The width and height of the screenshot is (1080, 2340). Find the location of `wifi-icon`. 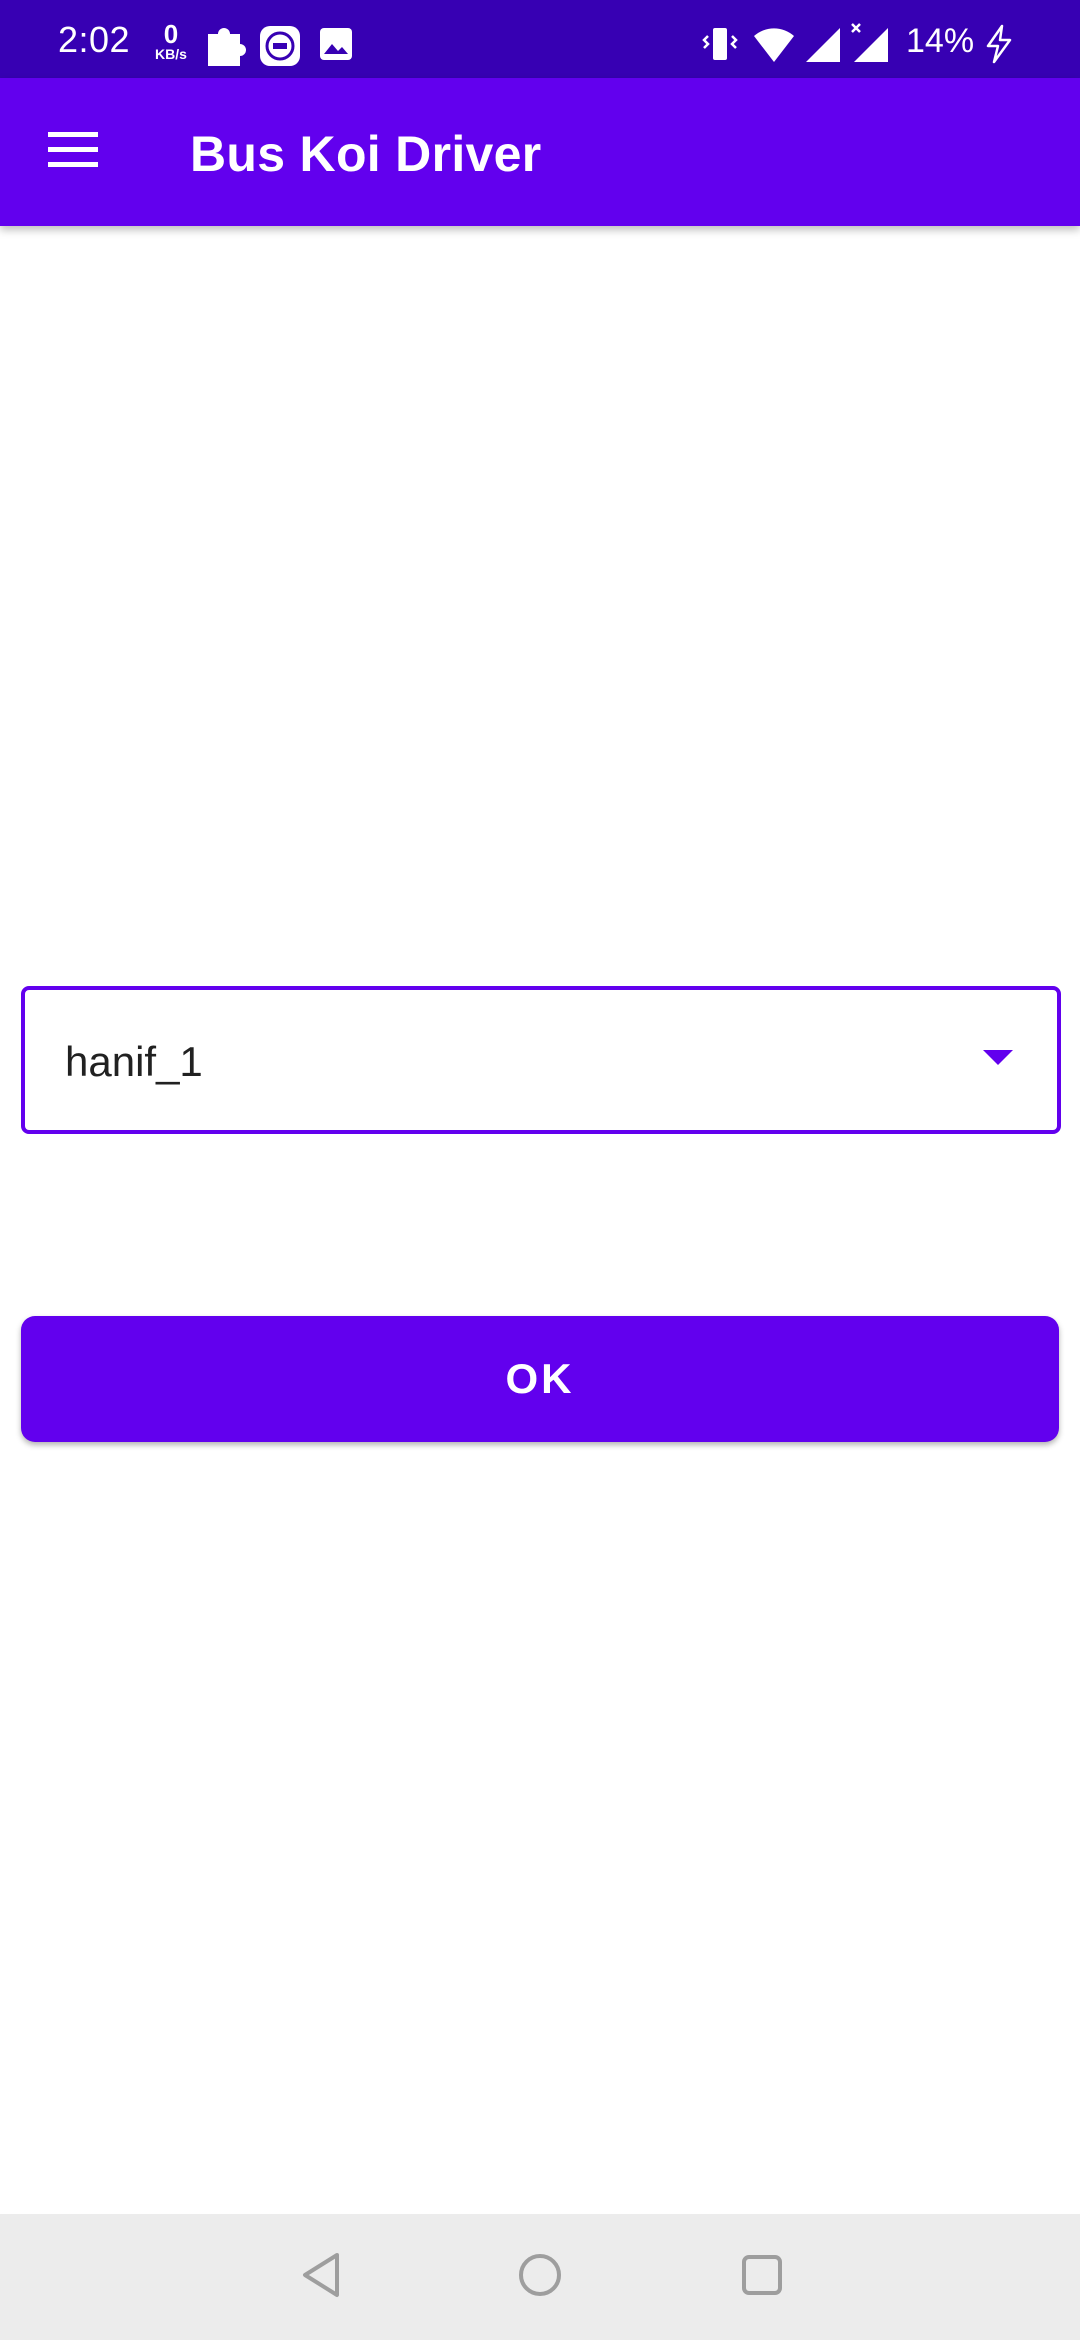

wifi-icon is located at coordinates (774, 47).